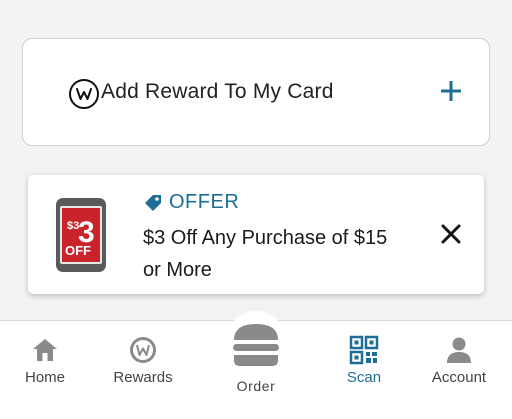 The image size is (512, 419). Describe the element at coordinates (153, 202) in the screenshot. I see `price-tag-icon` at that location.